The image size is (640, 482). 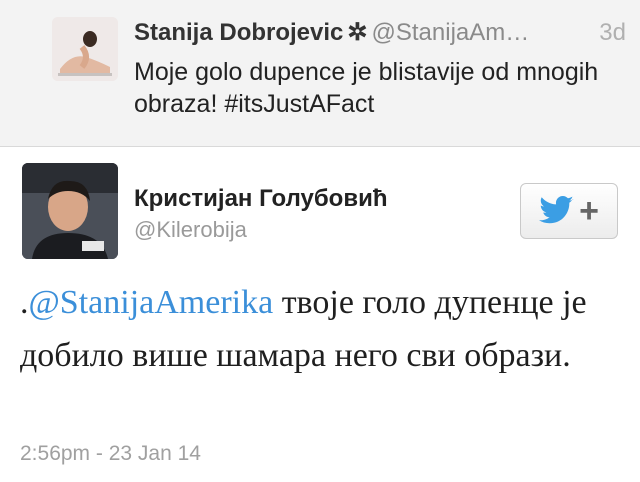 What do you see at coordinates (110, 454) in the screenshot?
I see `tweet-timestamp: 2:56pm - 23 Jan 14` at bounding box center [110, 454].